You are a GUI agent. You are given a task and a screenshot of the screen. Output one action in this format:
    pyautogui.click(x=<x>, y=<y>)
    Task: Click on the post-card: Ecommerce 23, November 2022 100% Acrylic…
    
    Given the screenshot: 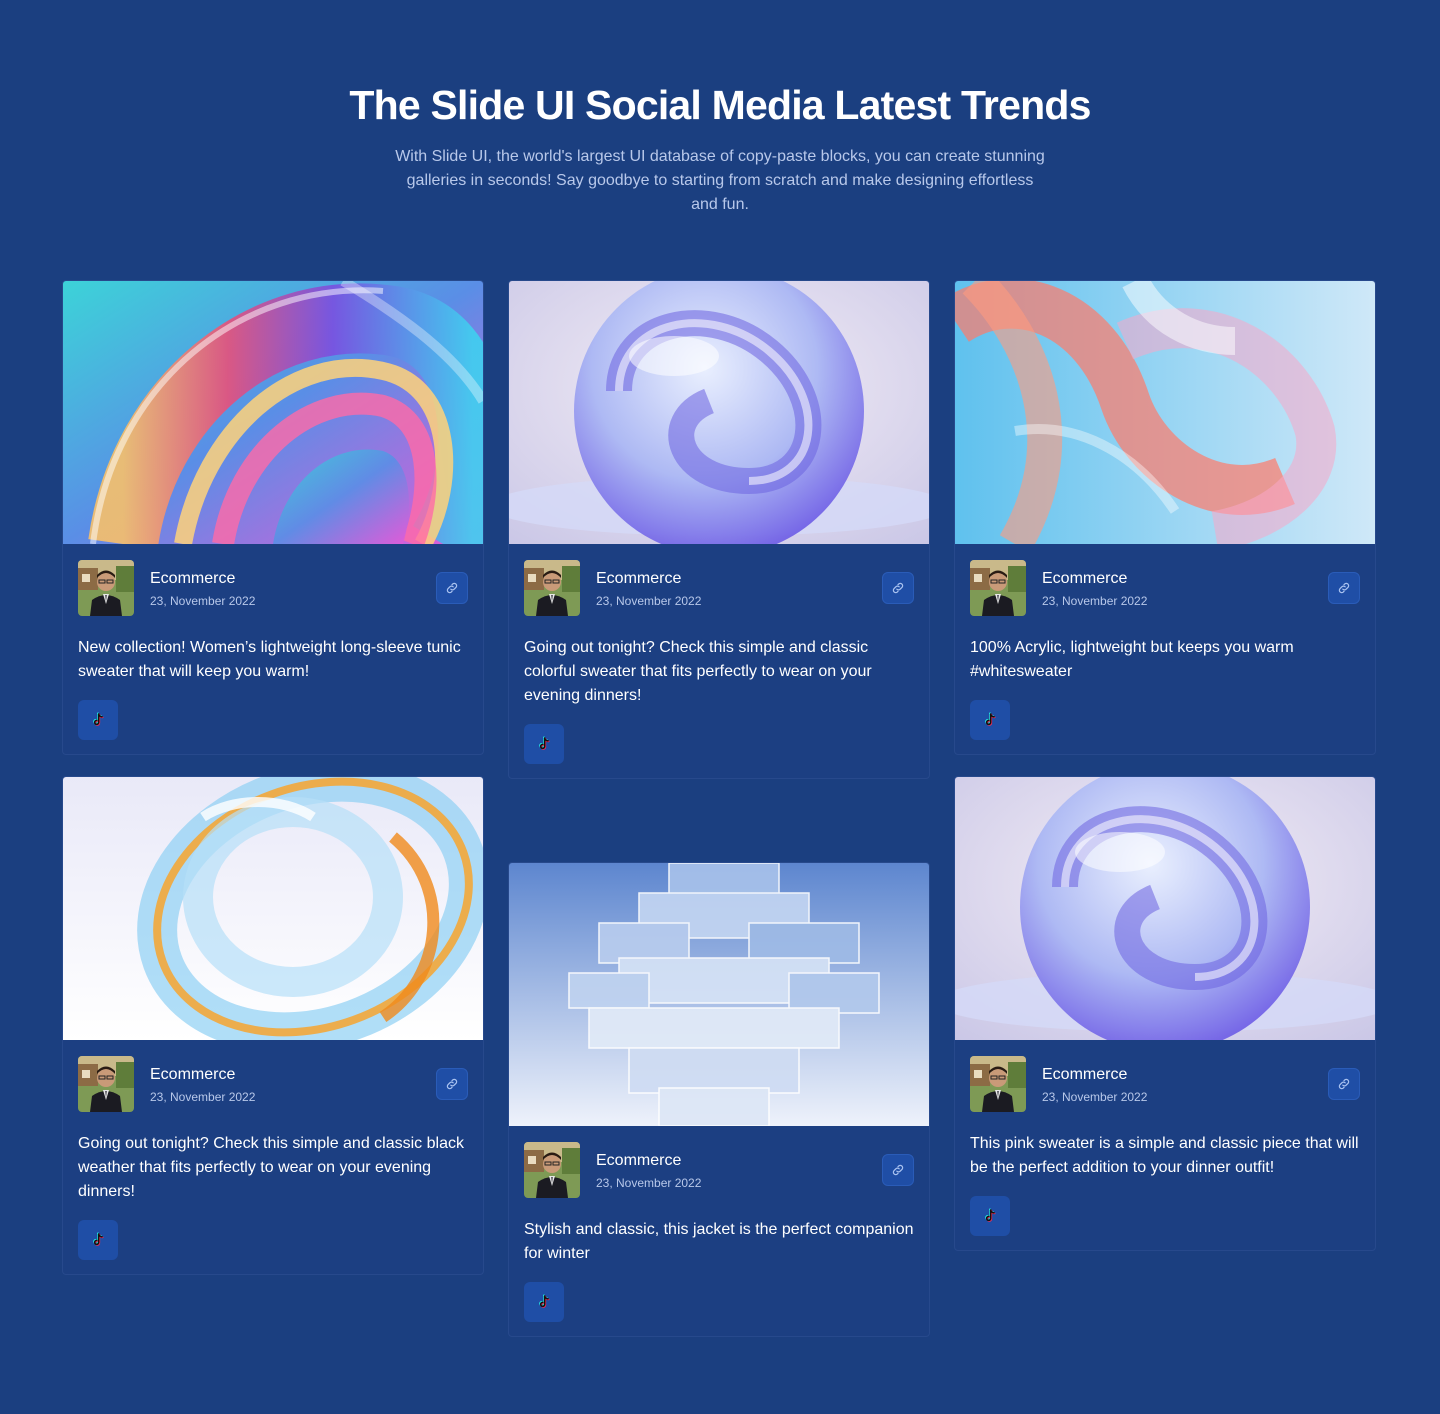 What is the action you would take?
    pyautogui.click(x=1165, y=517)
    